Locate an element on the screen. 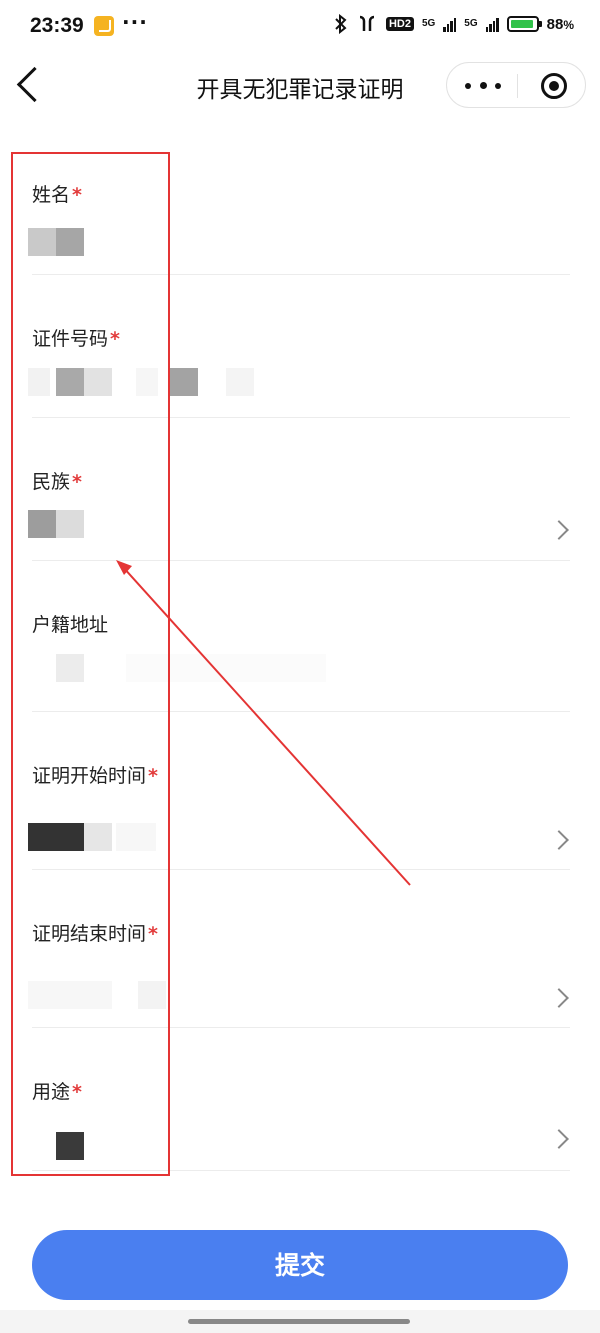  target-icon is located at coordinates (554, 86).